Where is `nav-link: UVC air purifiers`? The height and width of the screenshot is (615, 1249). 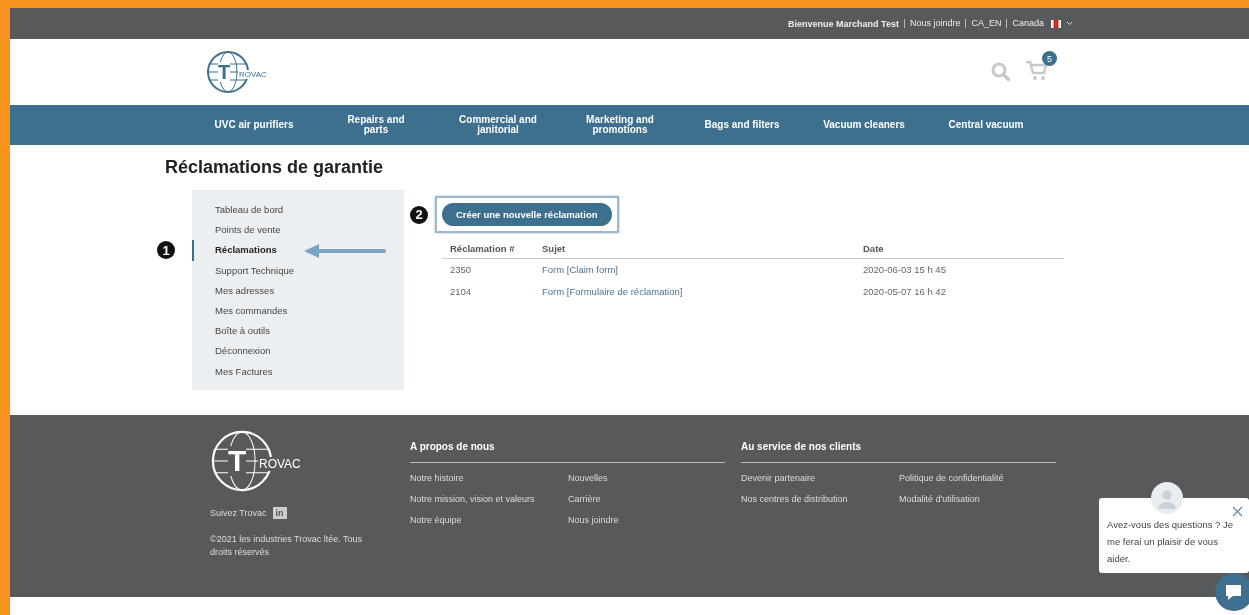 nav-link: UVC air purifiers is located at coordinates (254, 125).